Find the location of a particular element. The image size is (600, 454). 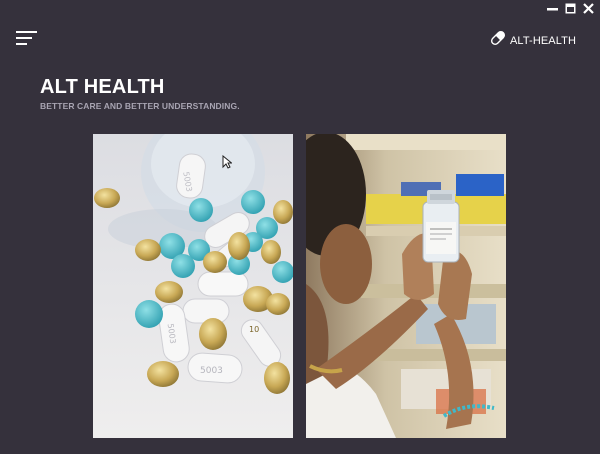

page-title: ALT HEALTH is located at coordinates (102, 87).